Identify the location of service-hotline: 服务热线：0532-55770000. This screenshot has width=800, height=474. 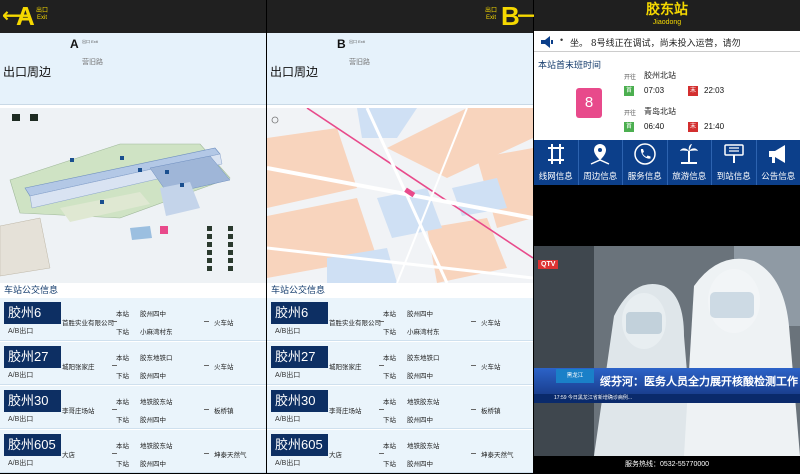
(667, 464).